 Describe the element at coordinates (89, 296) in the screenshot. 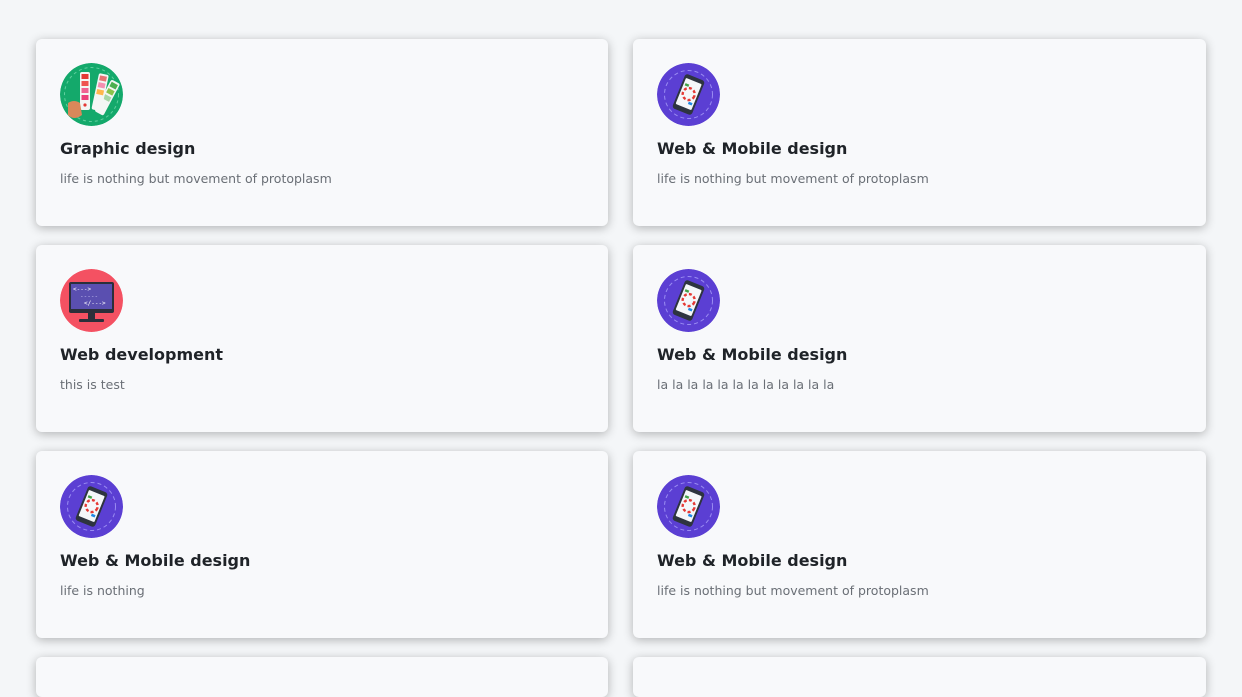

I see `monitor-code-line: -----` at that location.